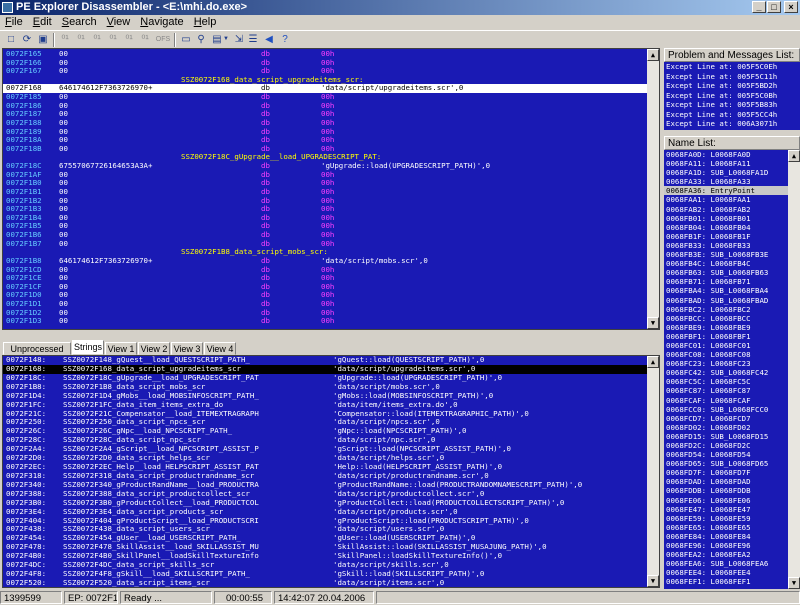 The image size is (800, 605). What do you see at coordinates (726, 181) in the screenshot?
I see `name-list-item: 0068FA33: L0068FA33` at bounding box center [726, 181].